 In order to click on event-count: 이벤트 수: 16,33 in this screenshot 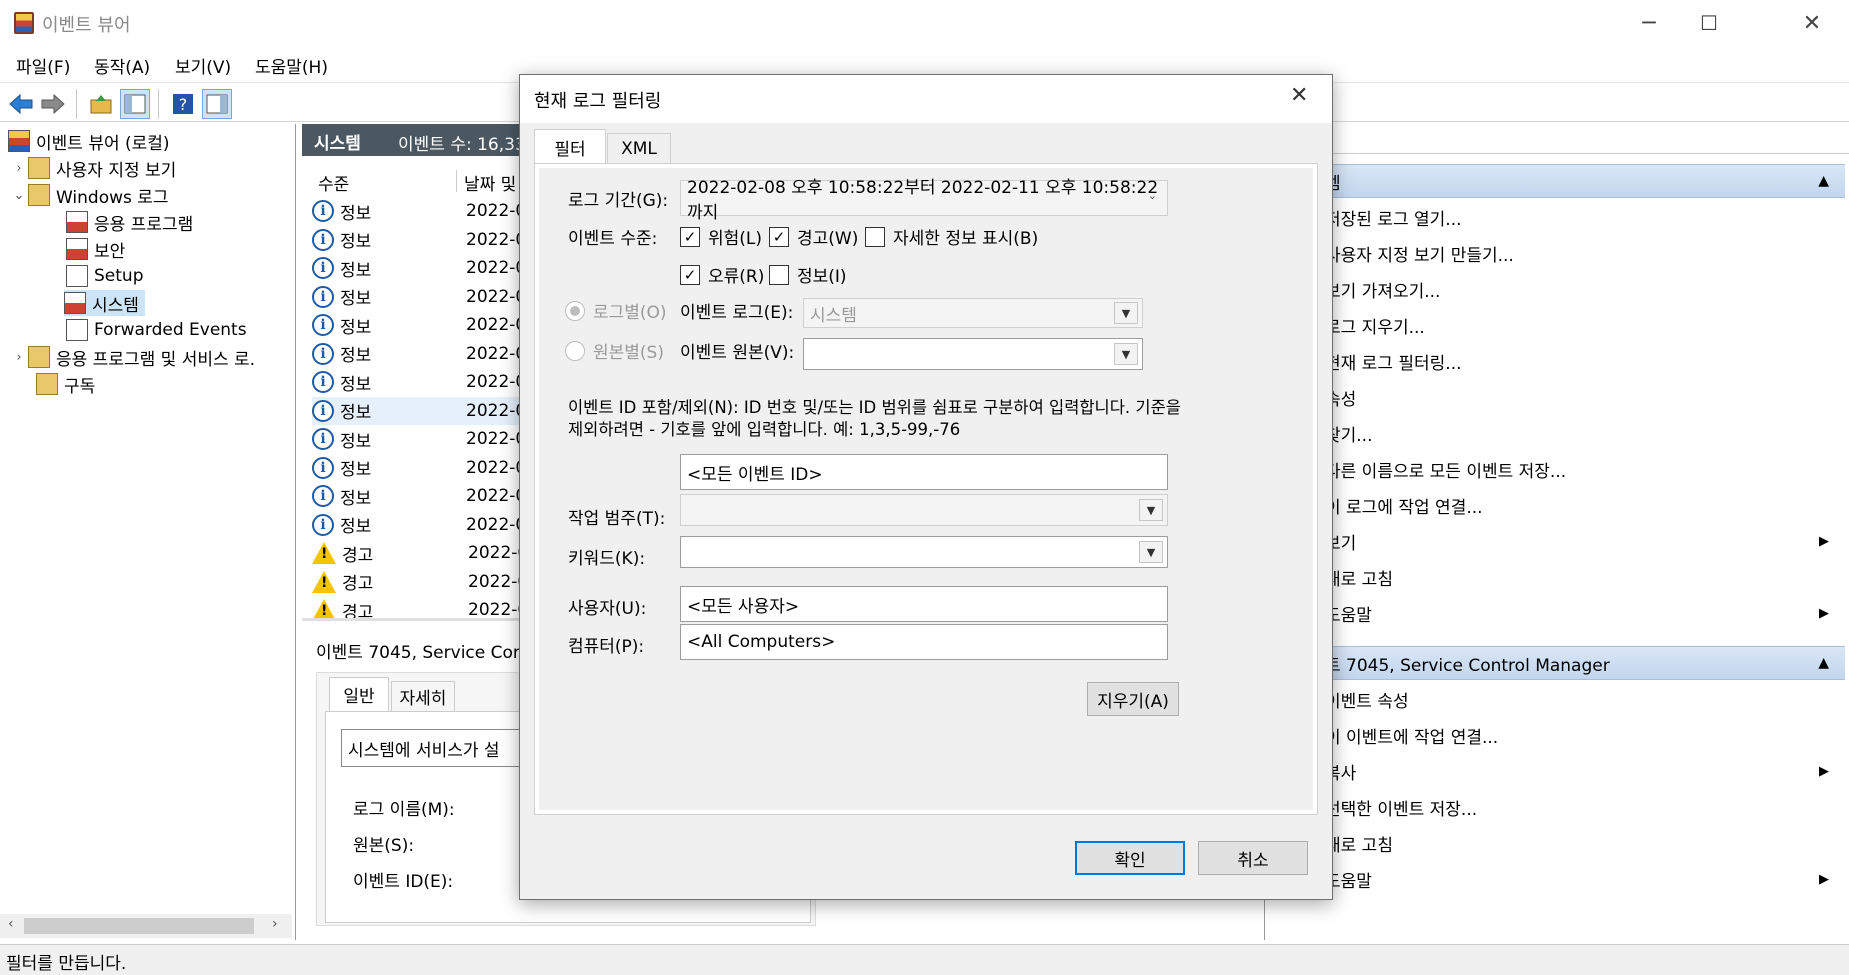, I will do `click(462, 145)`.